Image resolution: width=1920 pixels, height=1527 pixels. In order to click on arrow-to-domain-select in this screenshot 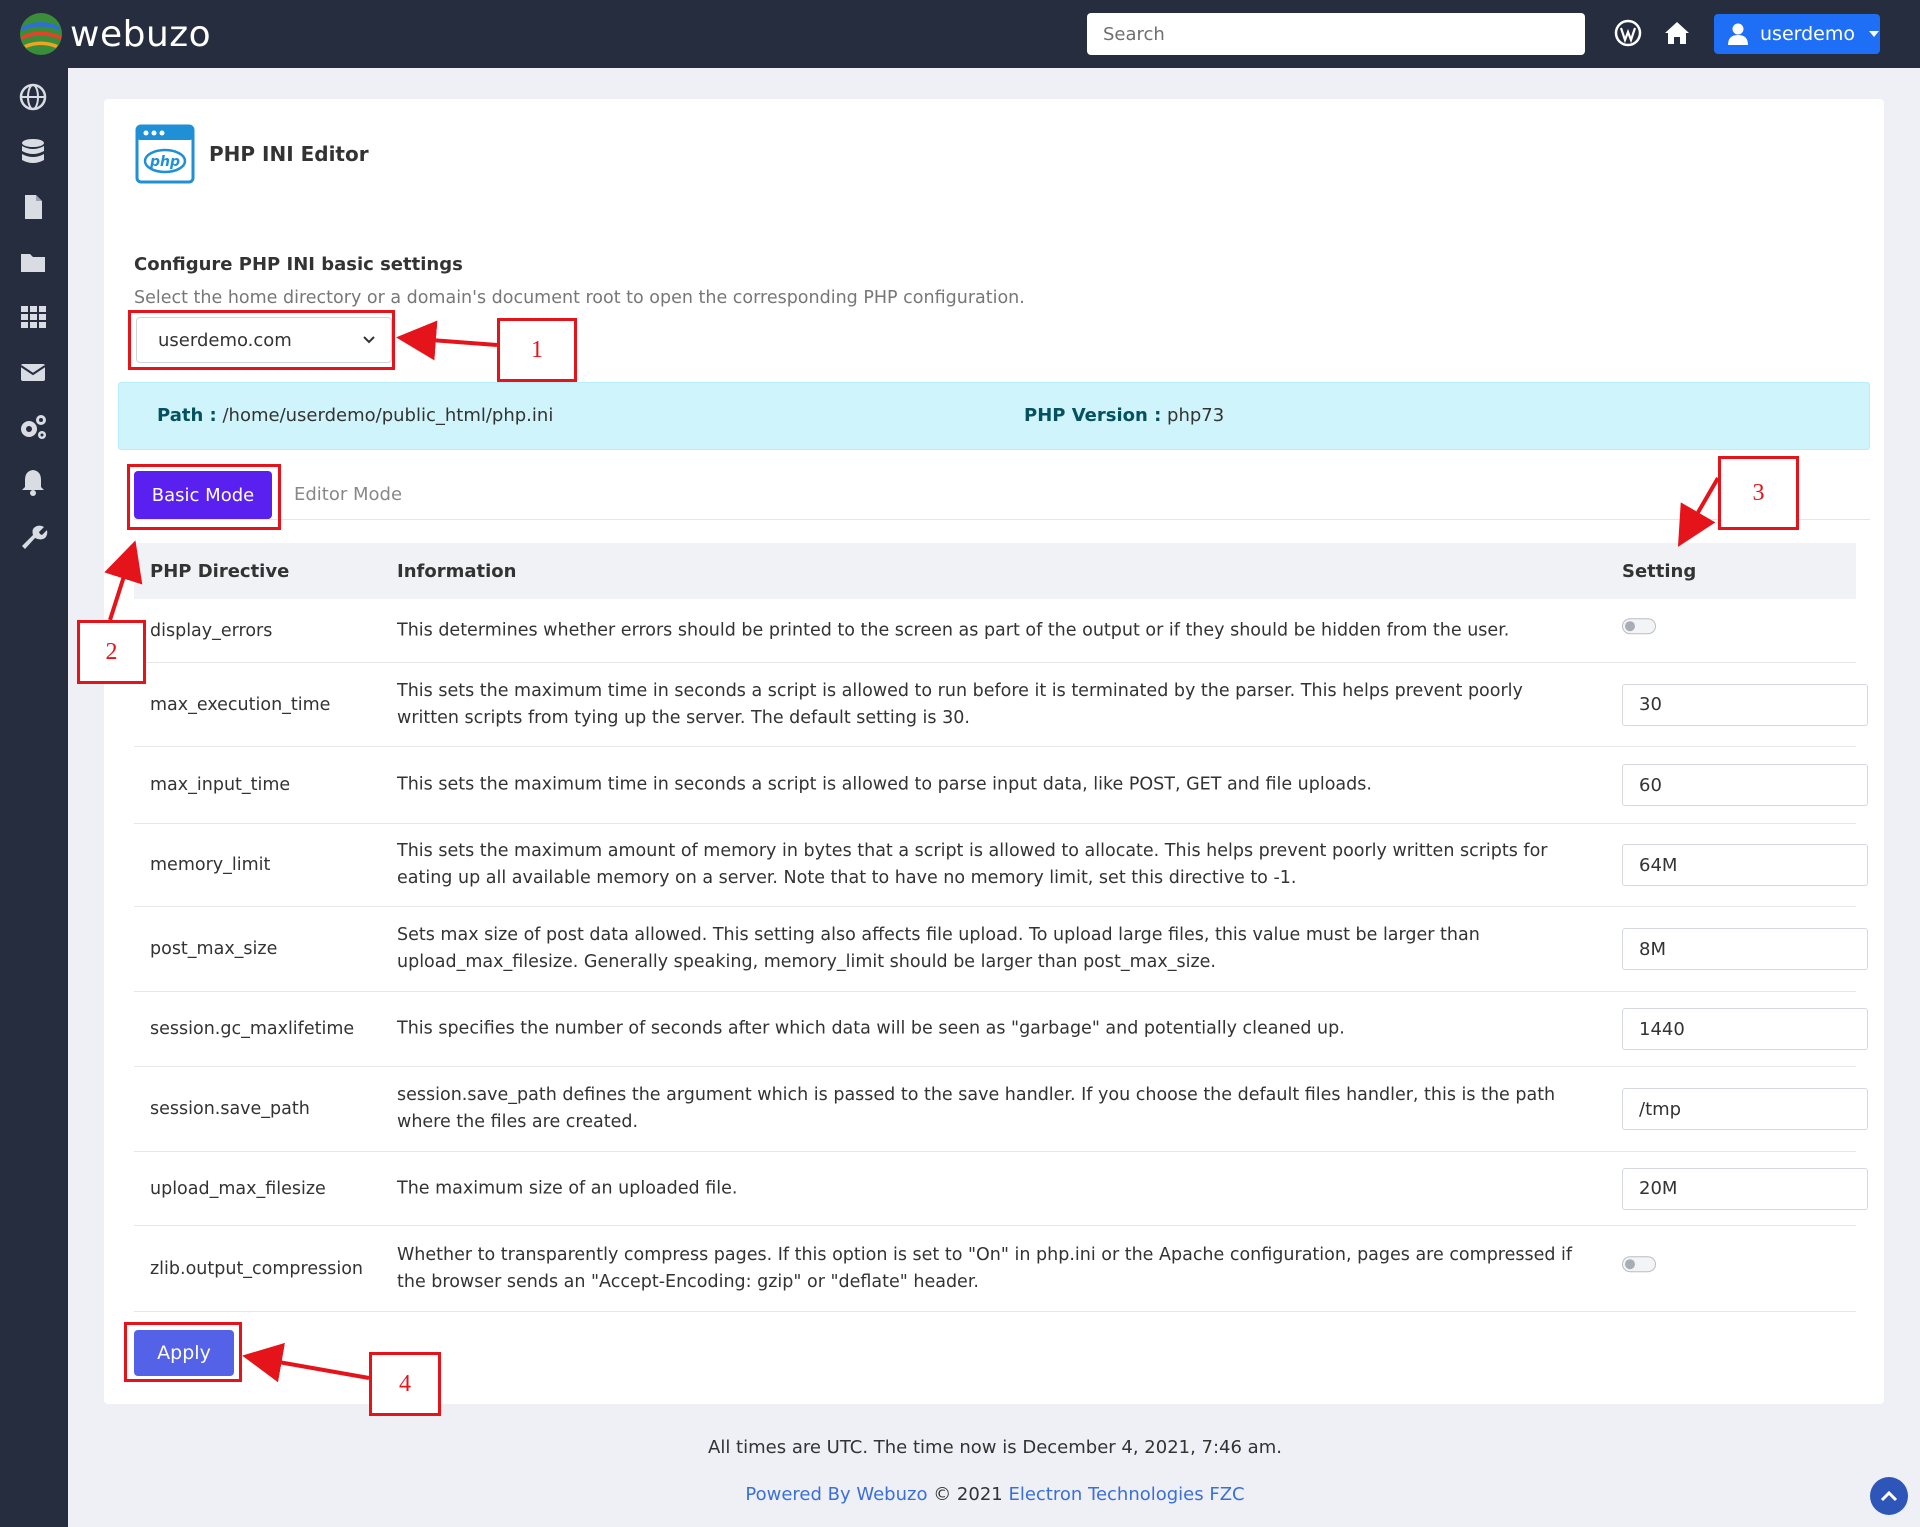, I will do `click(447, 340)`.